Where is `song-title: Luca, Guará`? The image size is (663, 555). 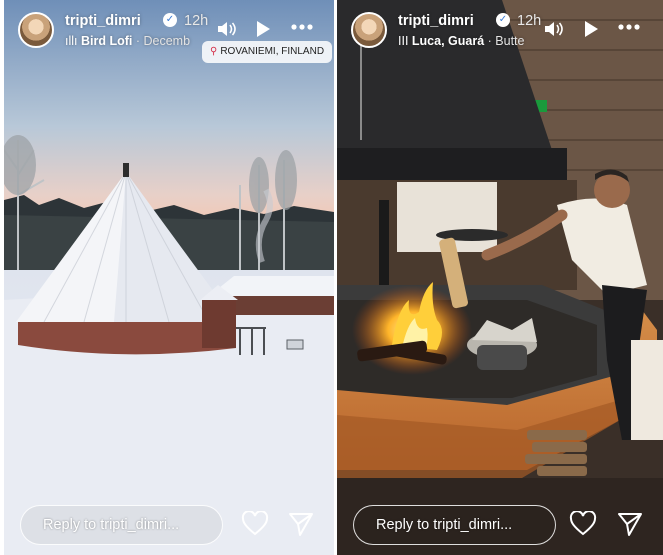
song-title: Luca, Guará is located at coordinates (448, 41).